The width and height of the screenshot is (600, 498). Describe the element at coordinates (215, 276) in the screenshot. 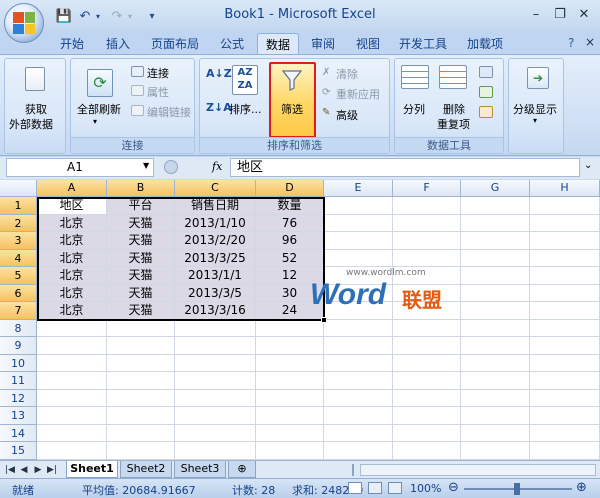

I see `table-cell: 2013/1/1` at that location.